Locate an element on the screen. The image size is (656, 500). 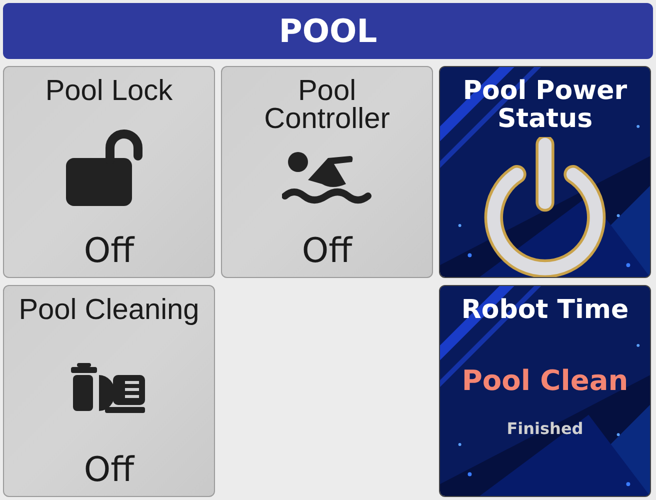
tile-value: Pool Clean is located at coordinates (545, 380).